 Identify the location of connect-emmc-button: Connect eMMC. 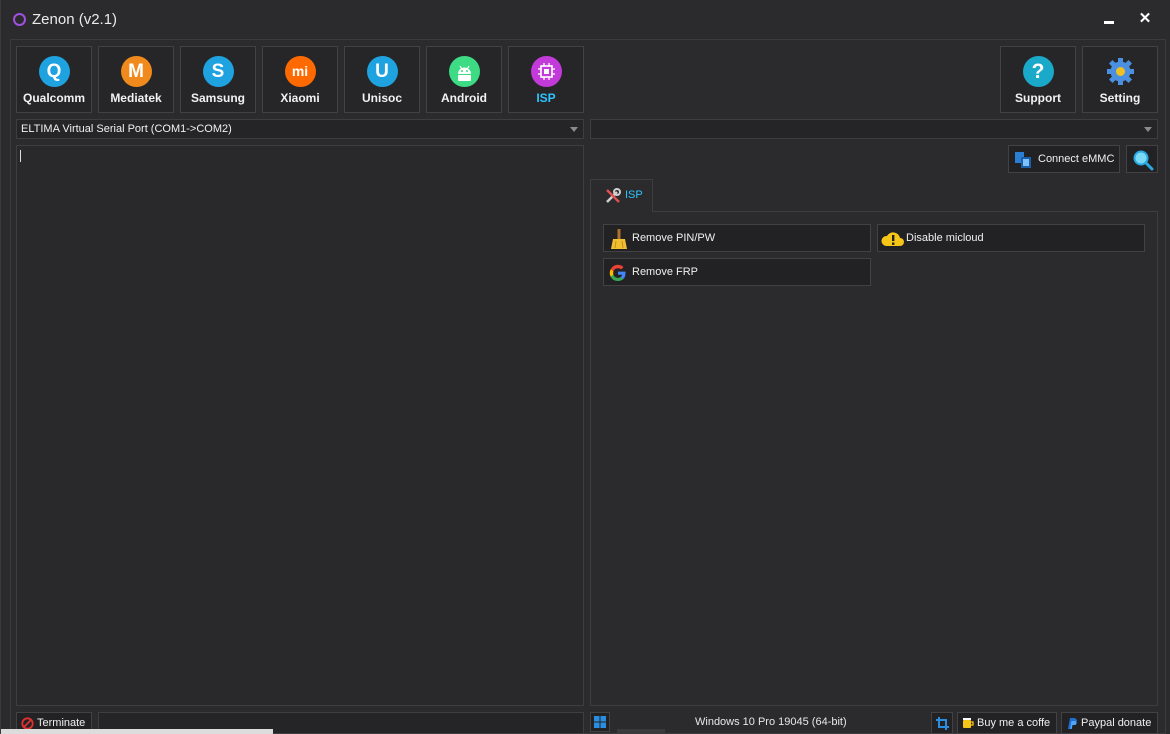
(1064, 159).